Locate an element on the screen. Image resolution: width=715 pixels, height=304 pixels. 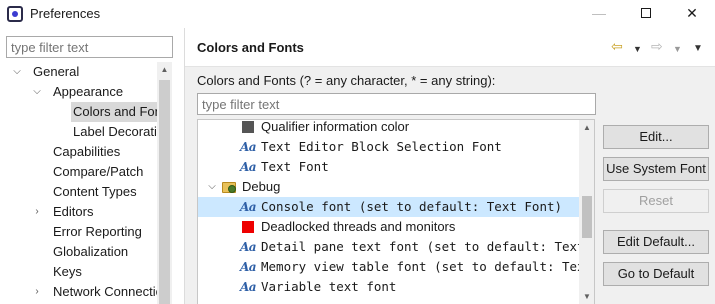
back-history-dropdown-icon: ▼ is located at coordinates (637, 49).